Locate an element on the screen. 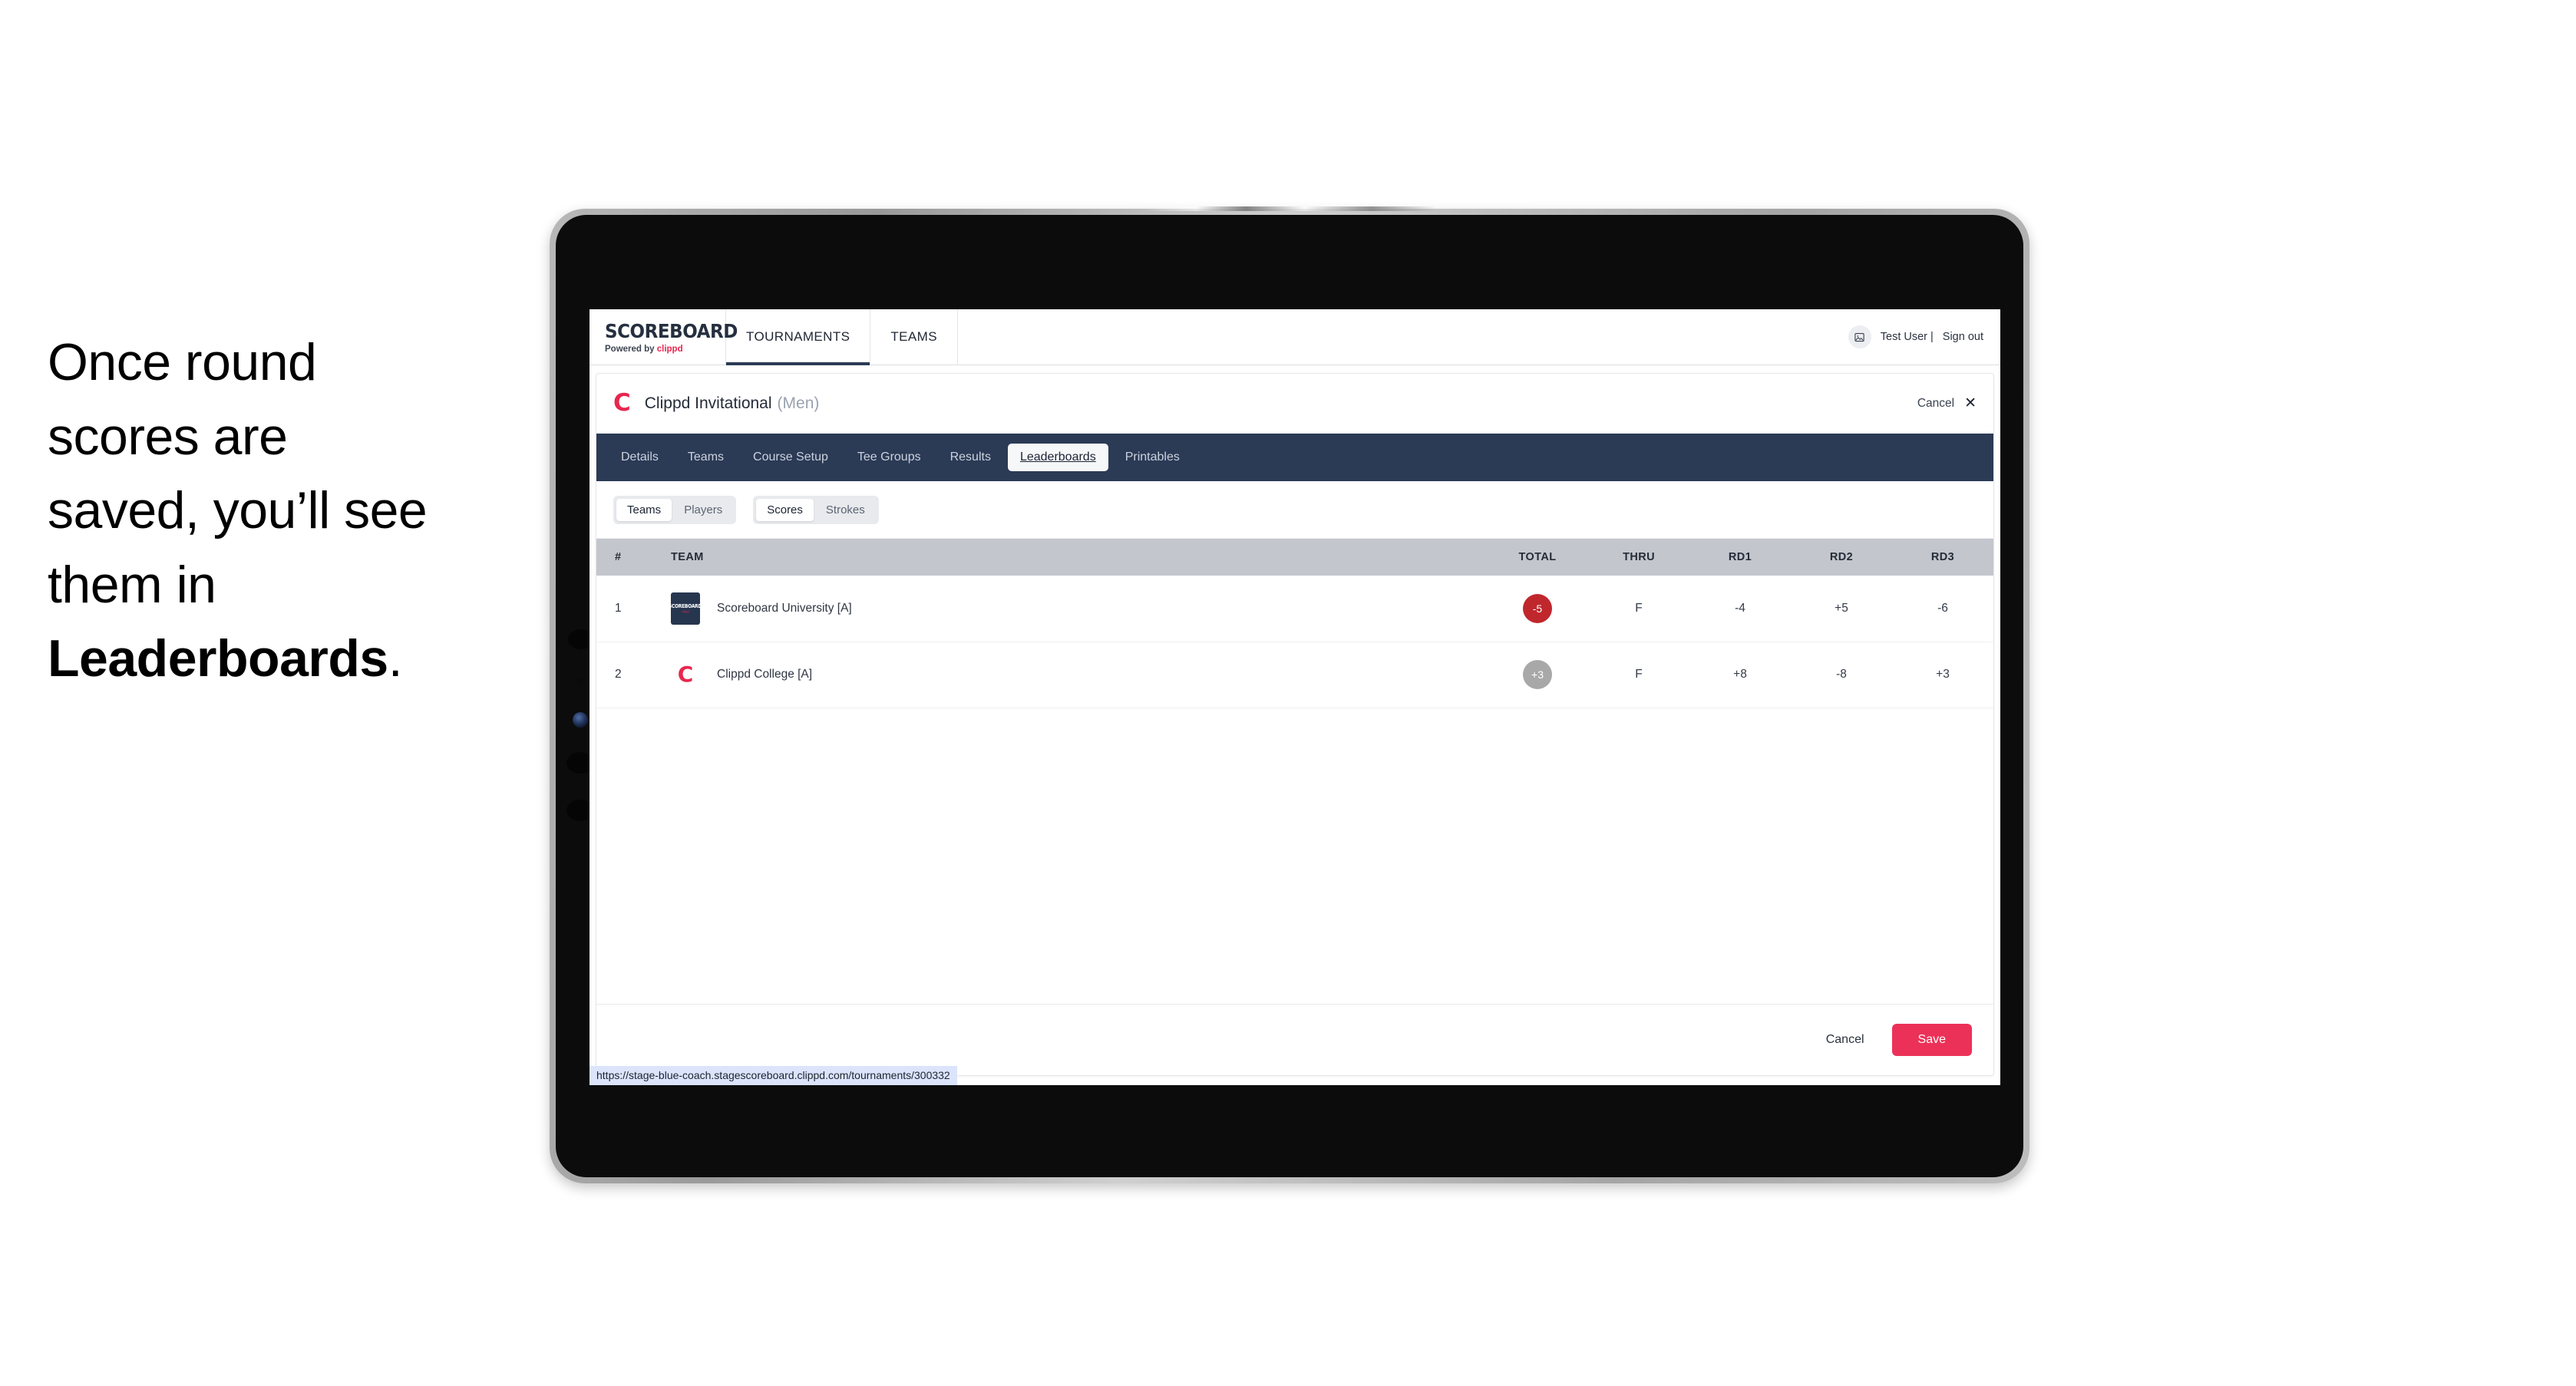 Image resolution: width=2576 pixels, height=1386 pixels. annotation-line-3: saved, you’ll see is located at coordinates (238, 510).